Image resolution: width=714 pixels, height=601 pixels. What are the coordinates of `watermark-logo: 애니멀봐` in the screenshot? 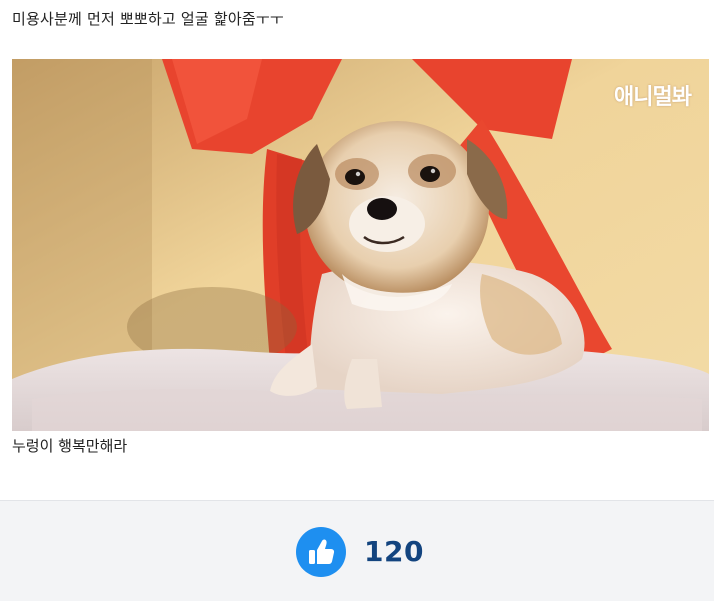 It's located at (653, 97).